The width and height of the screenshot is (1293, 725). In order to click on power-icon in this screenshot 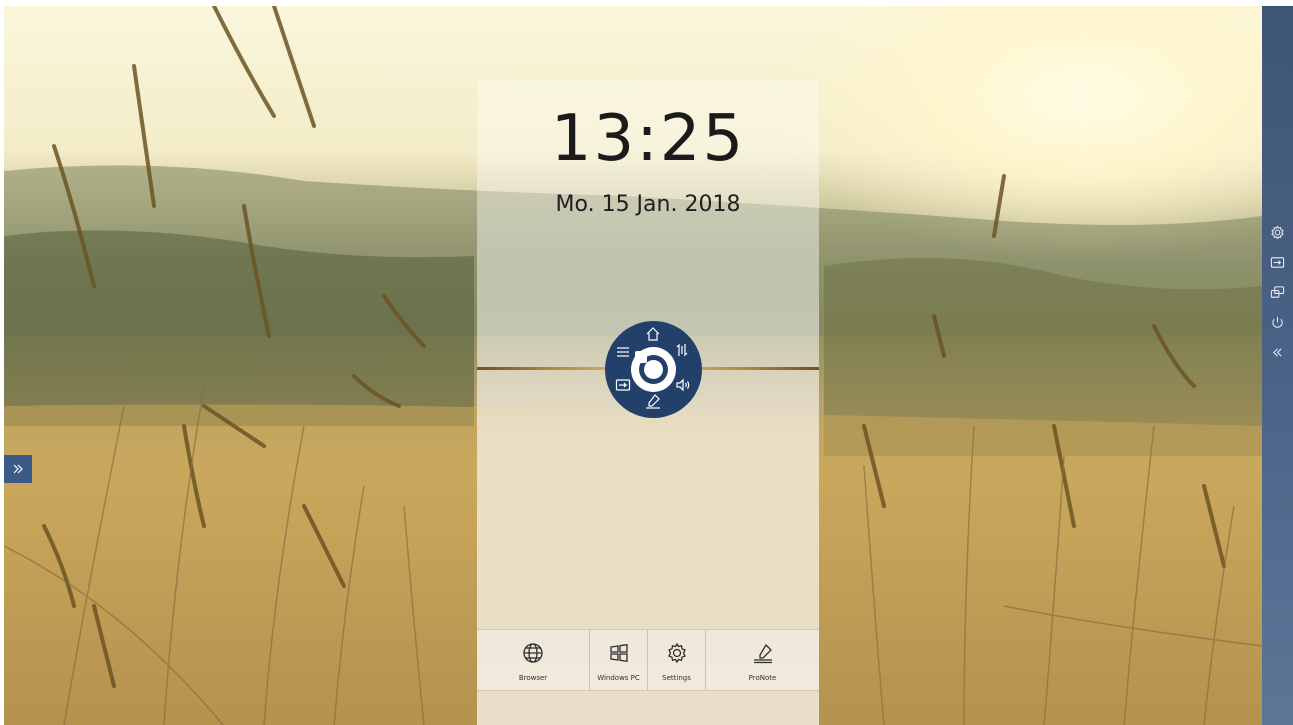, I will do `click(1277, 322)`.